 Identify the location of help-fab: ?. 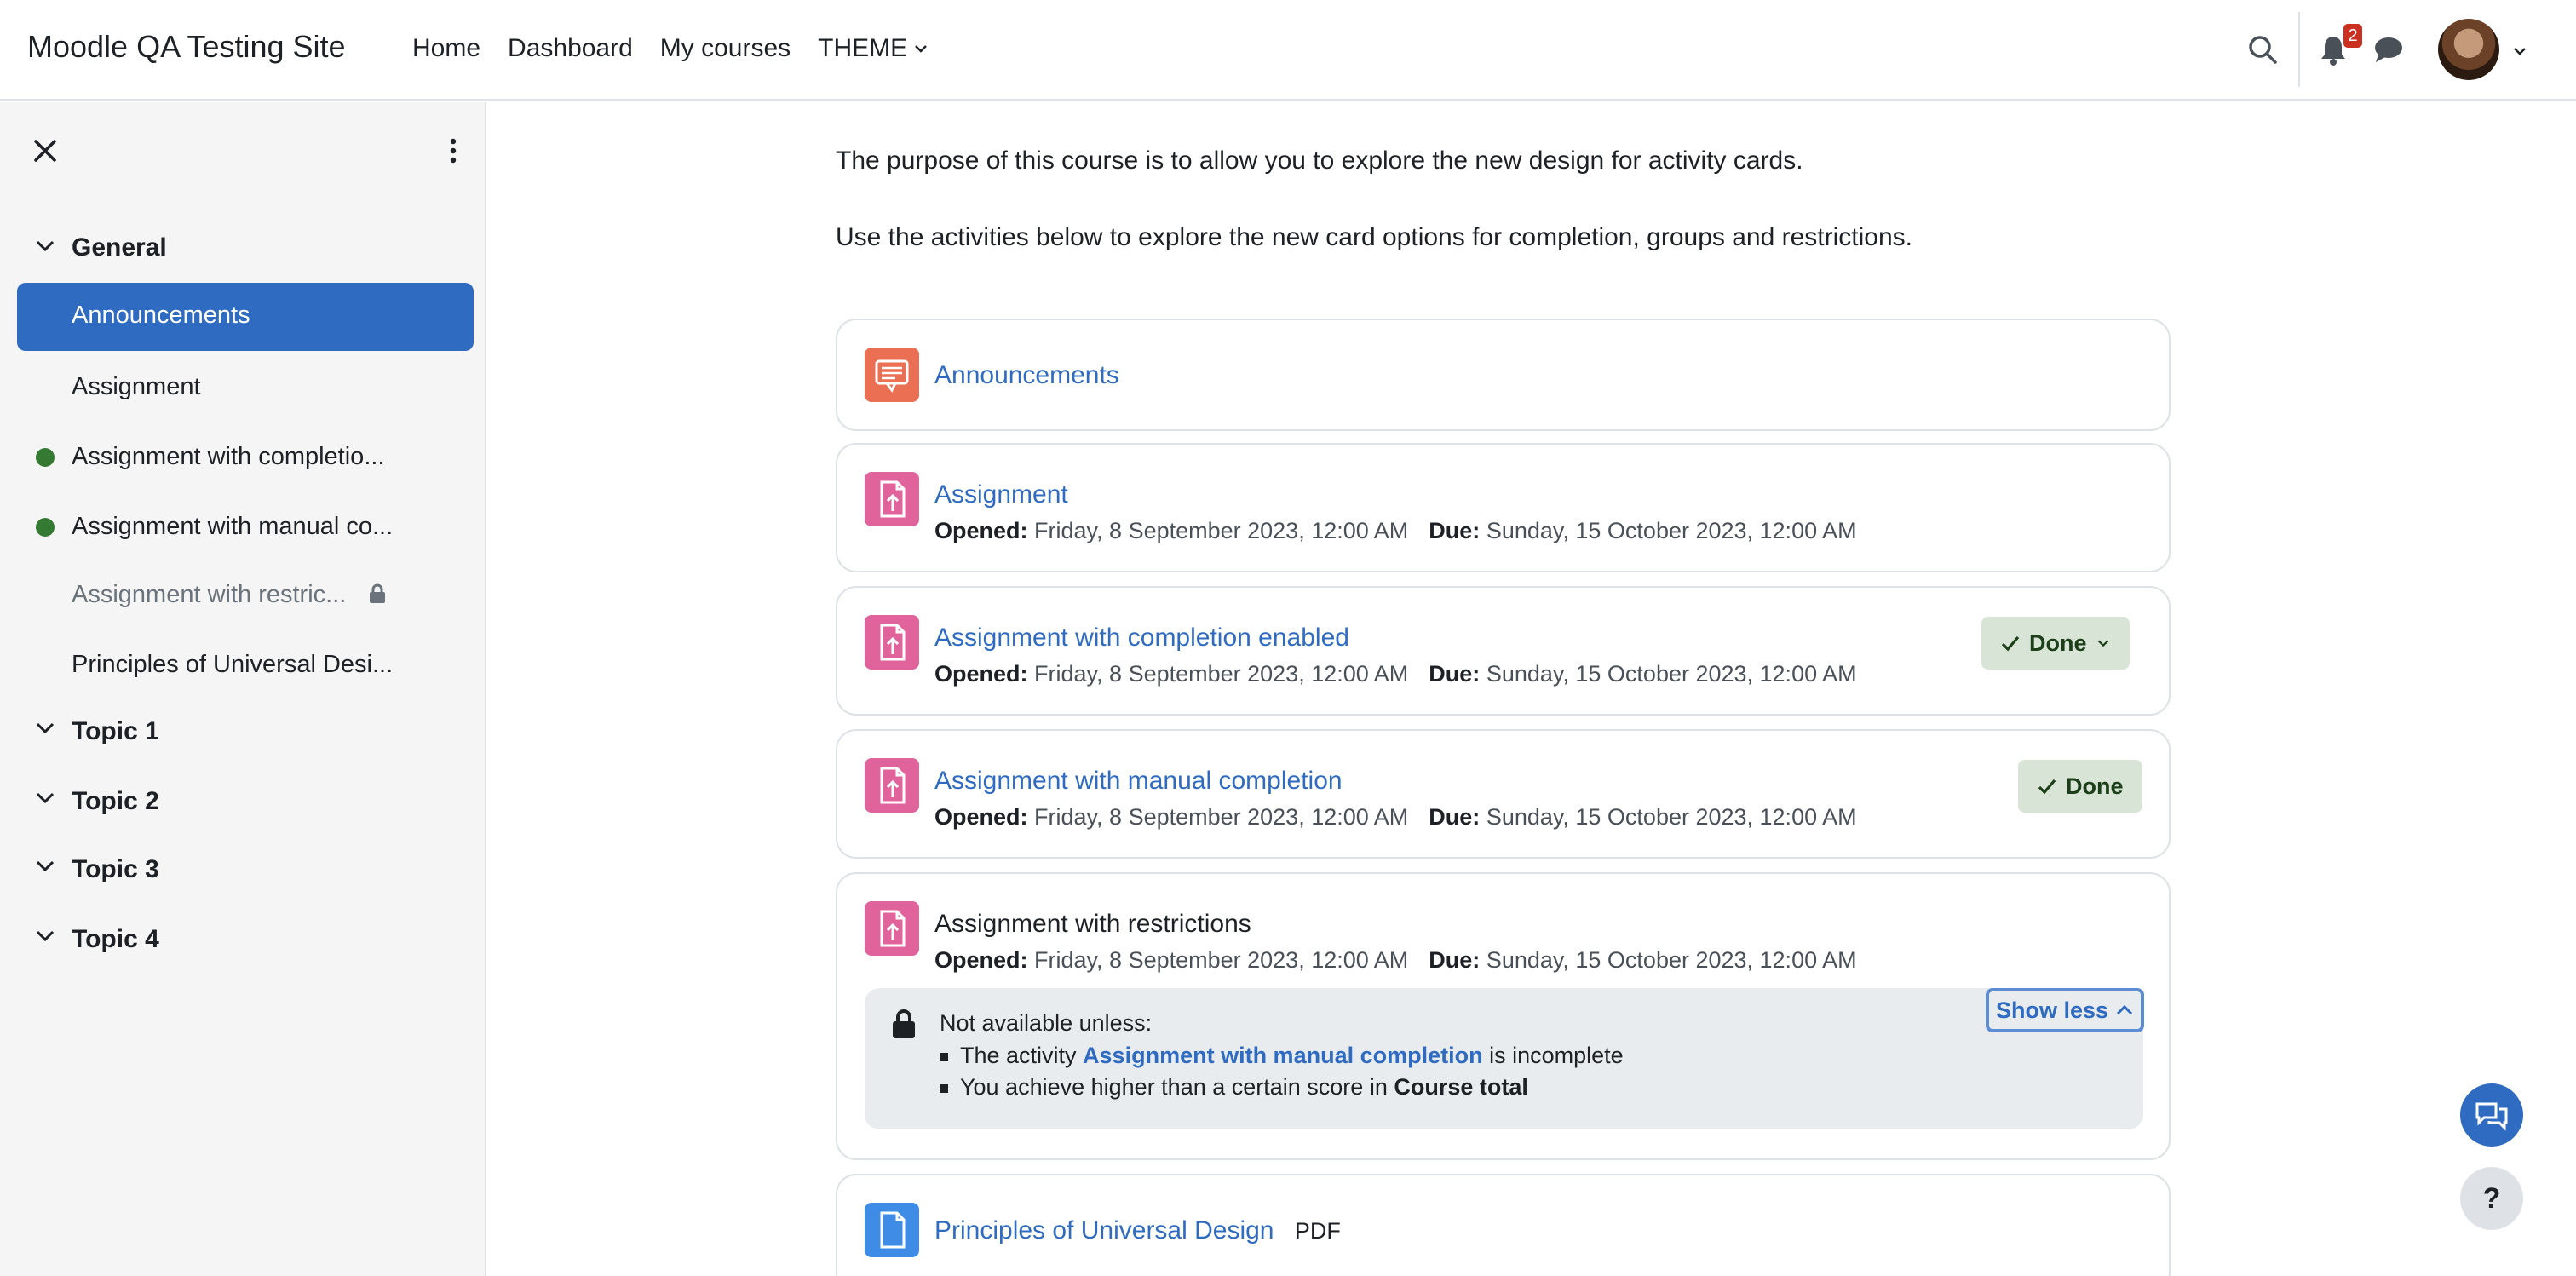
(2491, 1198).